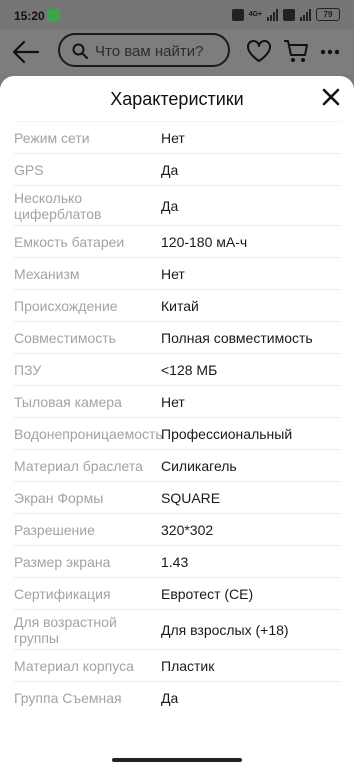 The height and width of the screenshot is (768, 354). What do you see at coordinates (177, 760) in the screenshot?
I see `home-indicator` at bounding box center [177, 760].